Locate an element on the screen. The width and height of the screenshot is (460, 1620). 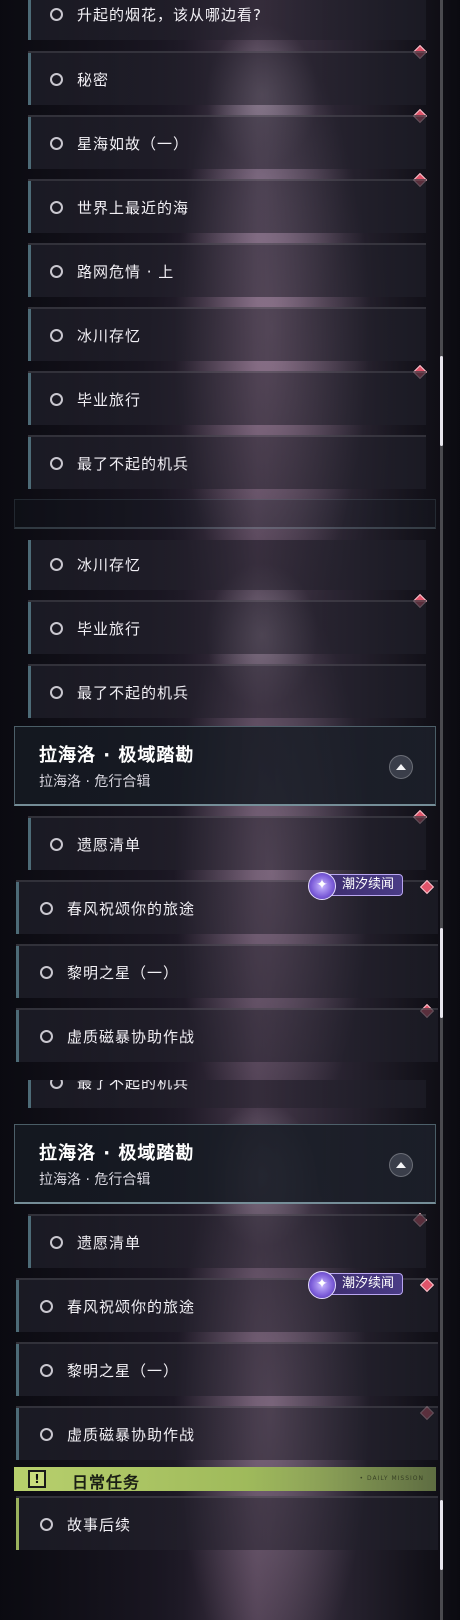
quest-label: 世界上最近的海 is located at coordinates (133, 207).